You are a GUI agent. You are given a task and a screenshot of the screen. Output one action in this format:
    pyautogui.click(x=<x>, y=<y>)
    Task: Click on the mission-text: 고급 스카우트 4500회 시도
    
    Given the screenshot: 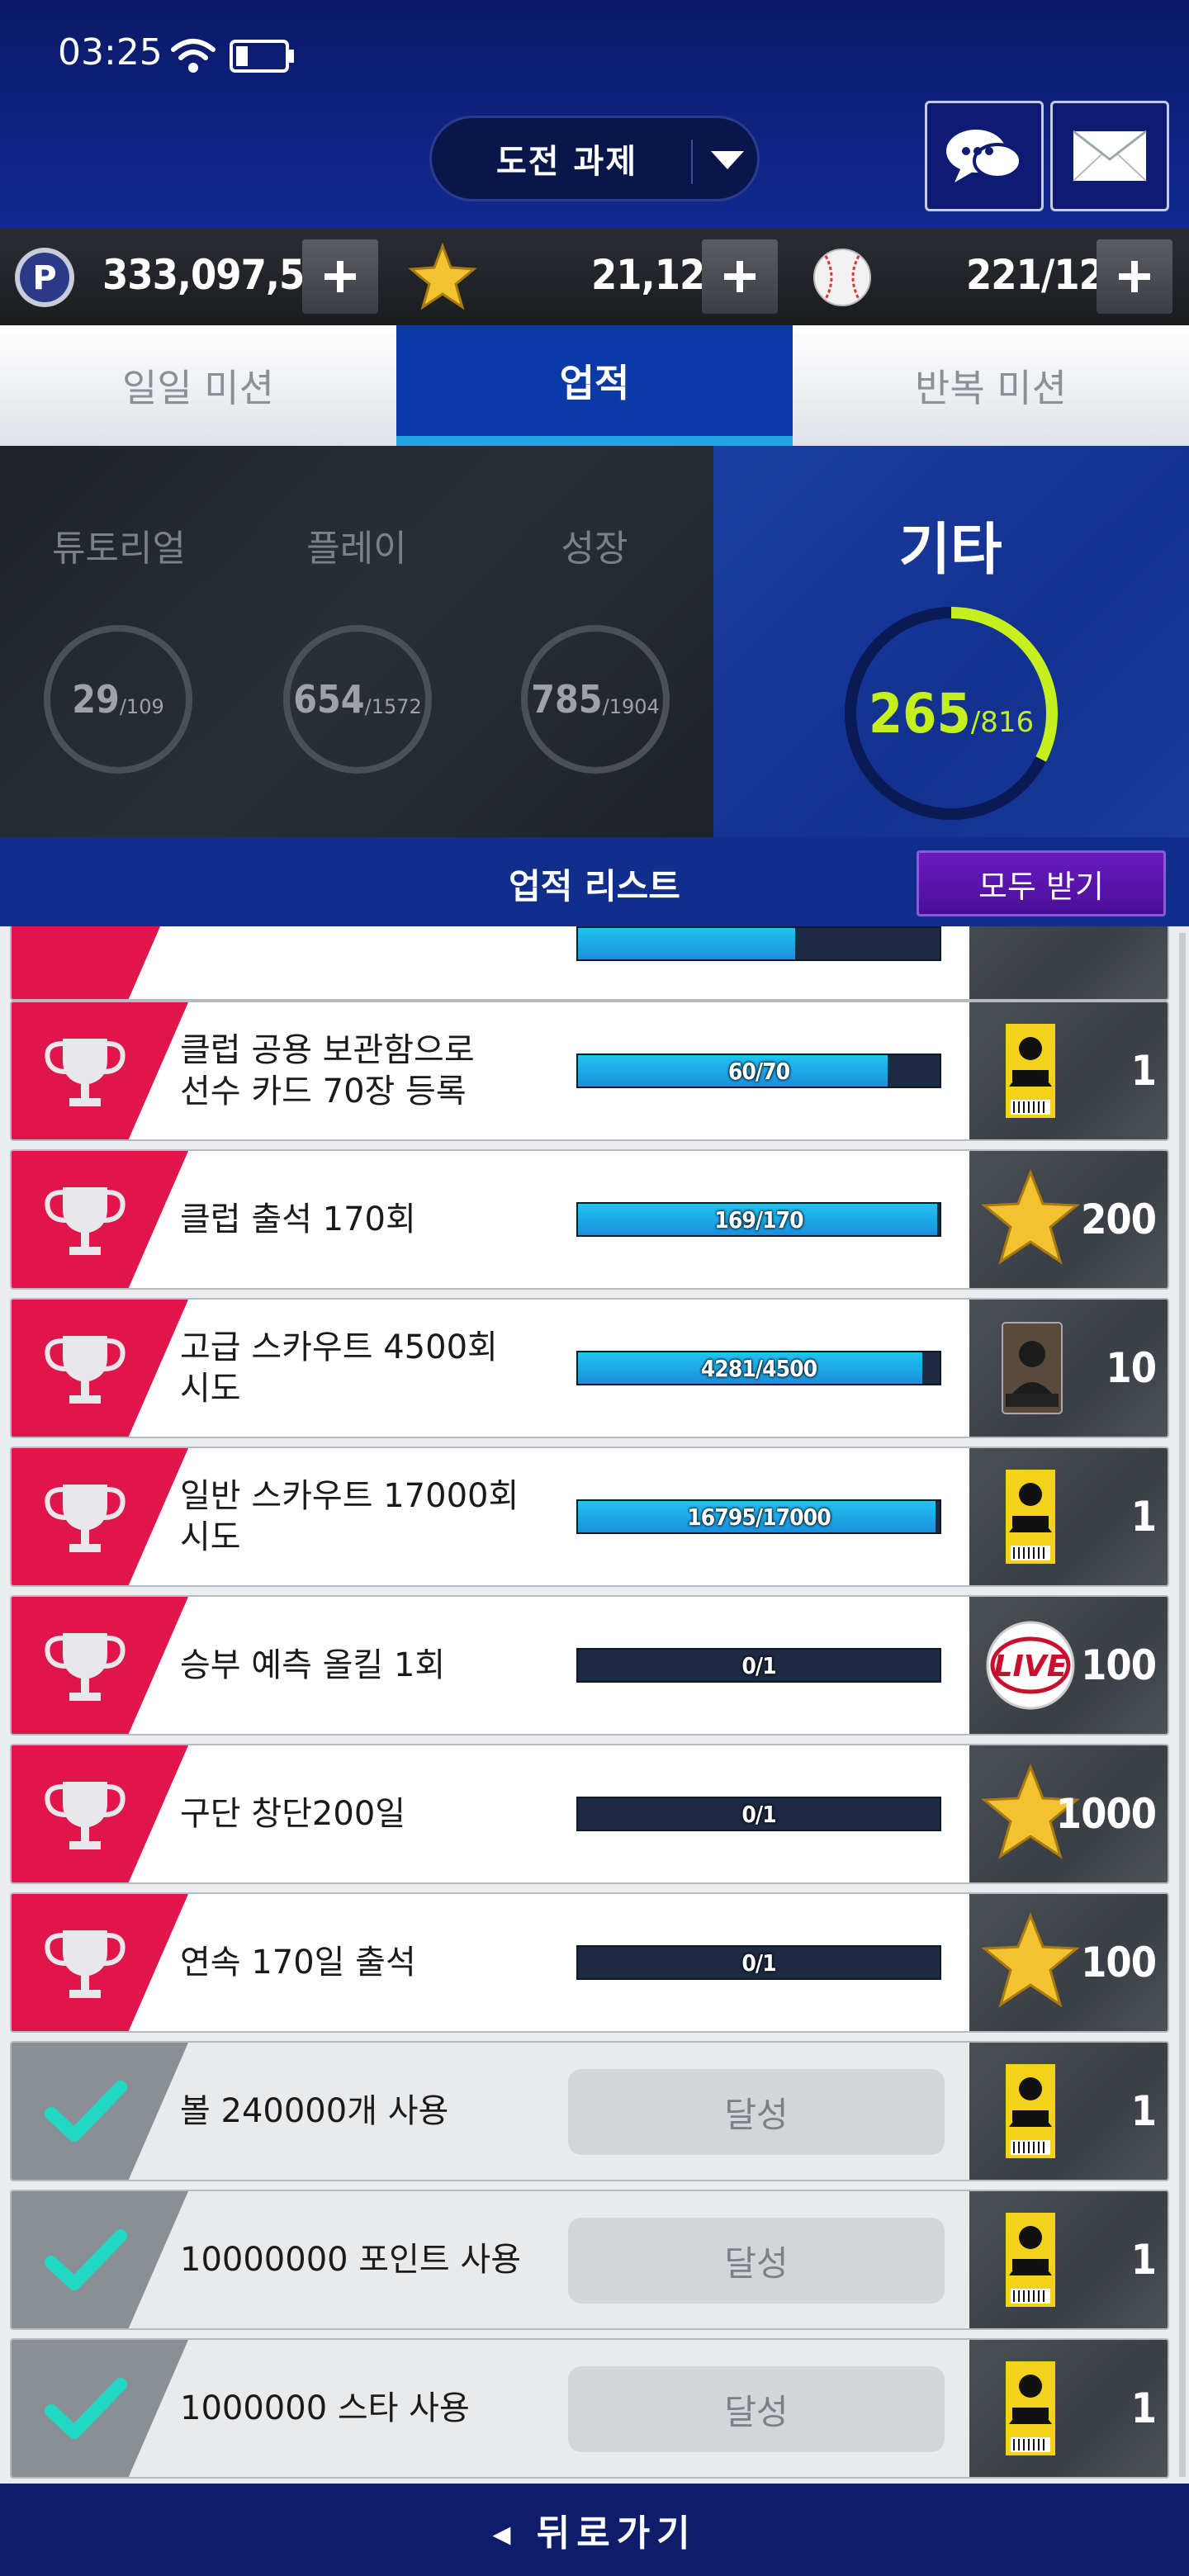 What is the action you would take?
    pyautogui.click(x=339, y=1368)
    